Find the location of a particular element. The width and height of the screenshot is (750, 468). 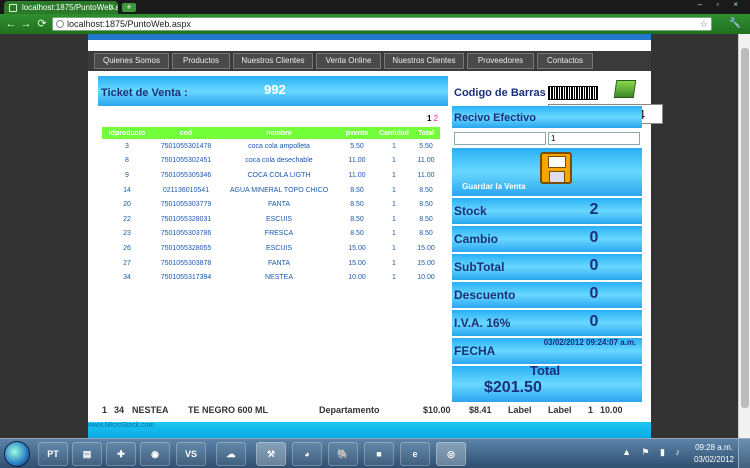

taskbar-app-notepad-icon: ▤ is located at coordinates (87, 454).